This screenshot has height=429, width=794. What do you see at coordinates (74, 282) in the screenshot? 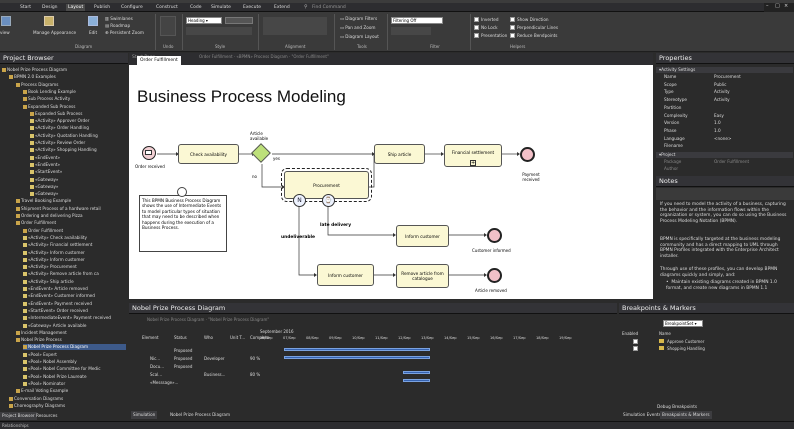
I see `tree-item: «Activity» Ship article` at bounding box center [74, 282].